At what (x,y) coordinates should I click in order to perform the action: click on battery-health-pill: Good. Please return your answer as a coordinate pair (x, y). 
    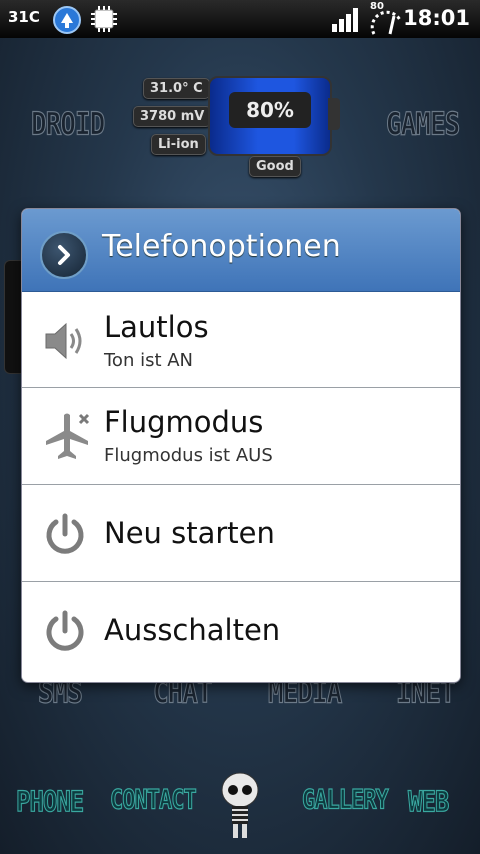
    Looking at the image, I should click on (275, 166).